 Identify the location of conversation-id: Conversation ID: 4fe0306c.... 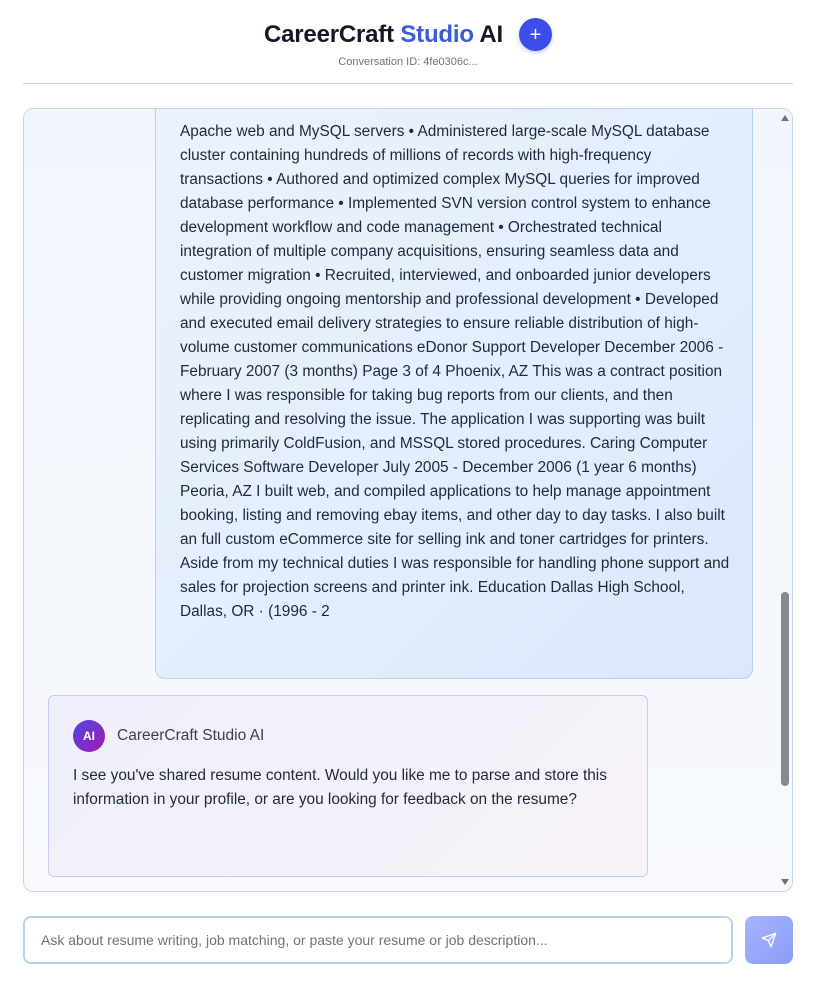
(408, 62).